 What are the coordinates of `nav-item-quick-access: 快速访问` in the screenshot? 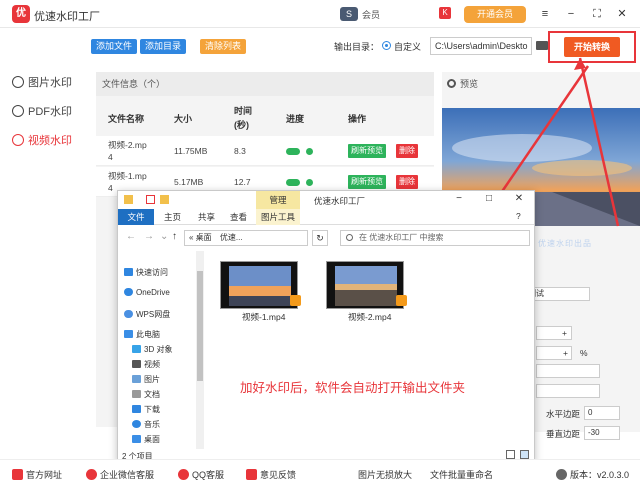 It's located at (146, 272).